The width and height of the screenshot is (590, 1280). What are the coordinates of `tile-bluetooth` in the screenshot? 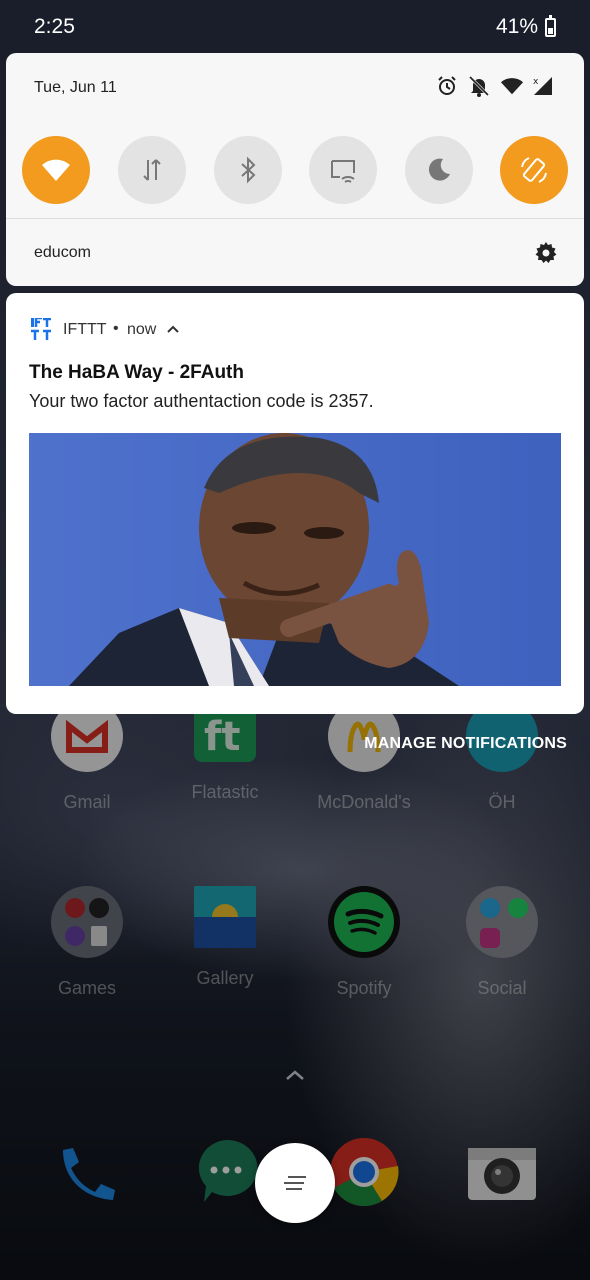 It's located at (248, 170).